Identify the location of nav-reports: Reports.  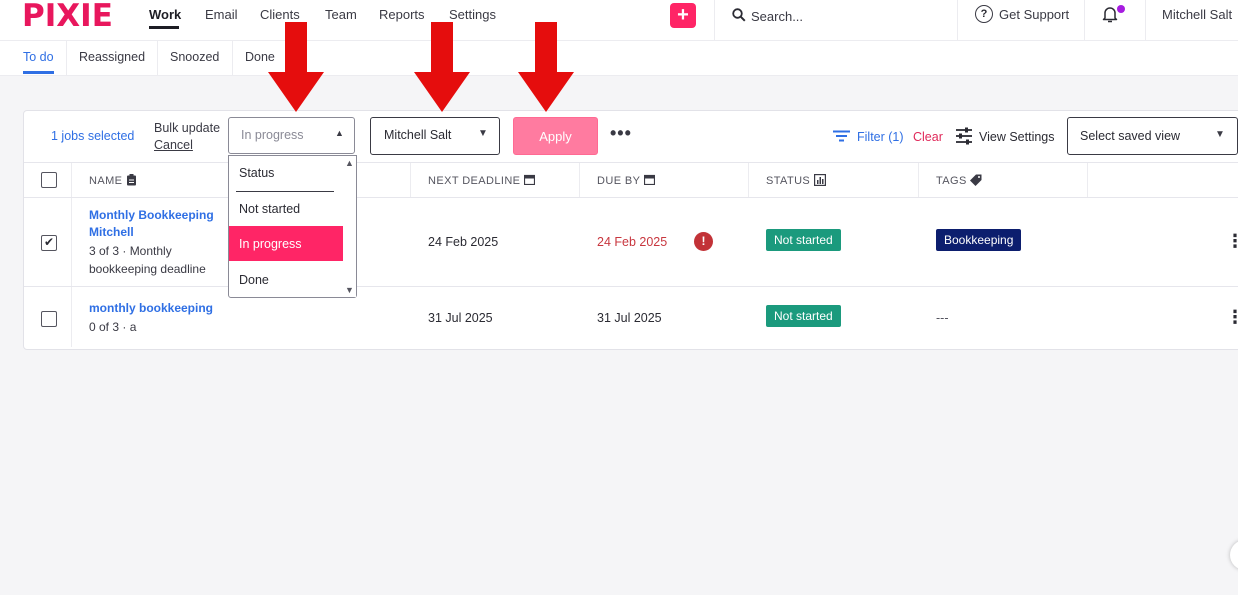
(402, 14).